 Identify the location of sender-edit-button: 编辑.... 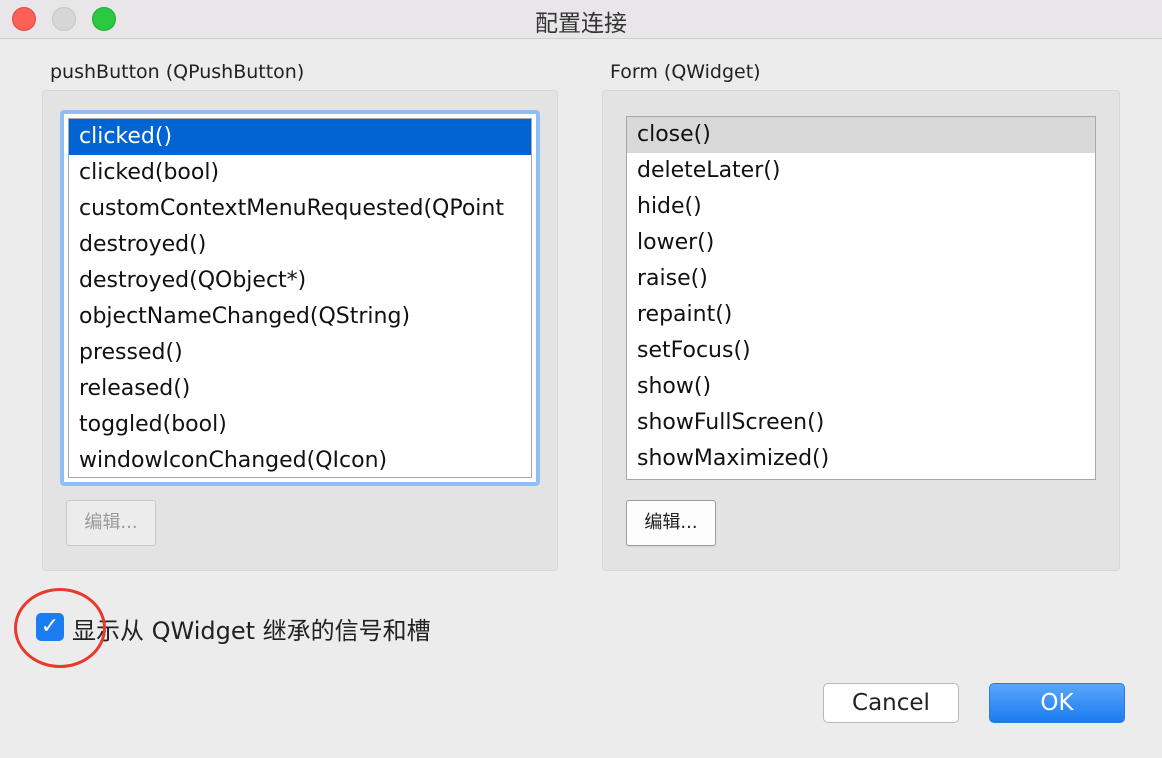
(111, 523).